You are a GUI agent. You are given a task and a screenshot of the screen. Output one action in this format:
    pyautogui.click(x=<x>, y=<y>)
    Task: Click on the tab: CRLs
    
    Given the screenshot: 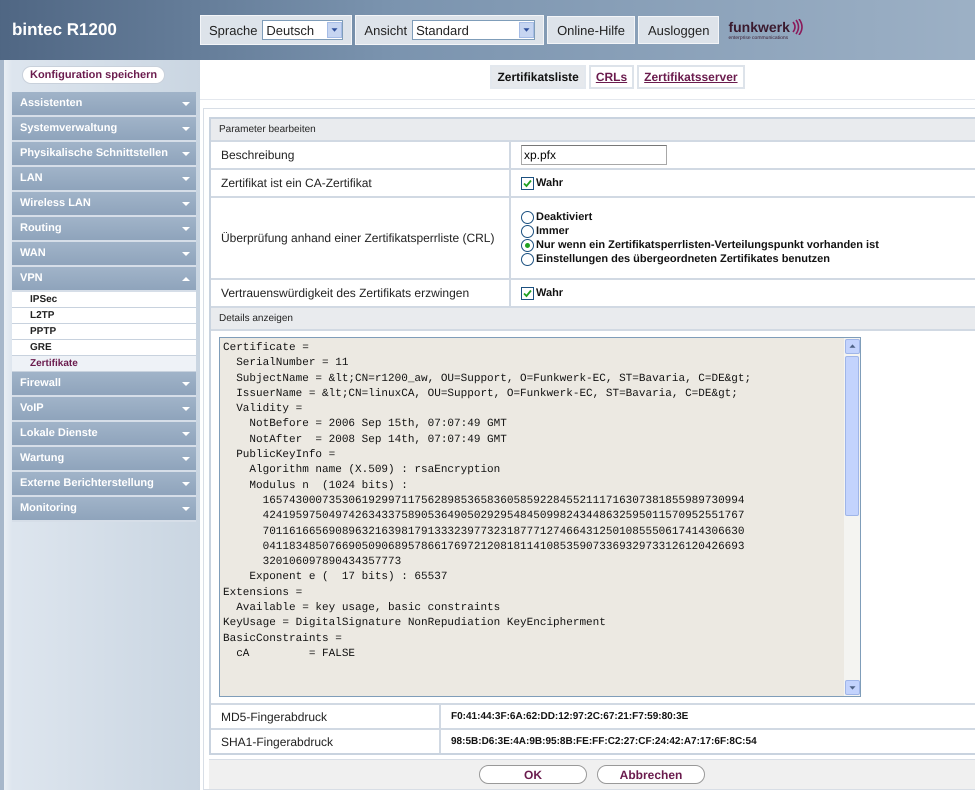 What is the action you would take?
    pyautogui.click(x=611, y=77)
    